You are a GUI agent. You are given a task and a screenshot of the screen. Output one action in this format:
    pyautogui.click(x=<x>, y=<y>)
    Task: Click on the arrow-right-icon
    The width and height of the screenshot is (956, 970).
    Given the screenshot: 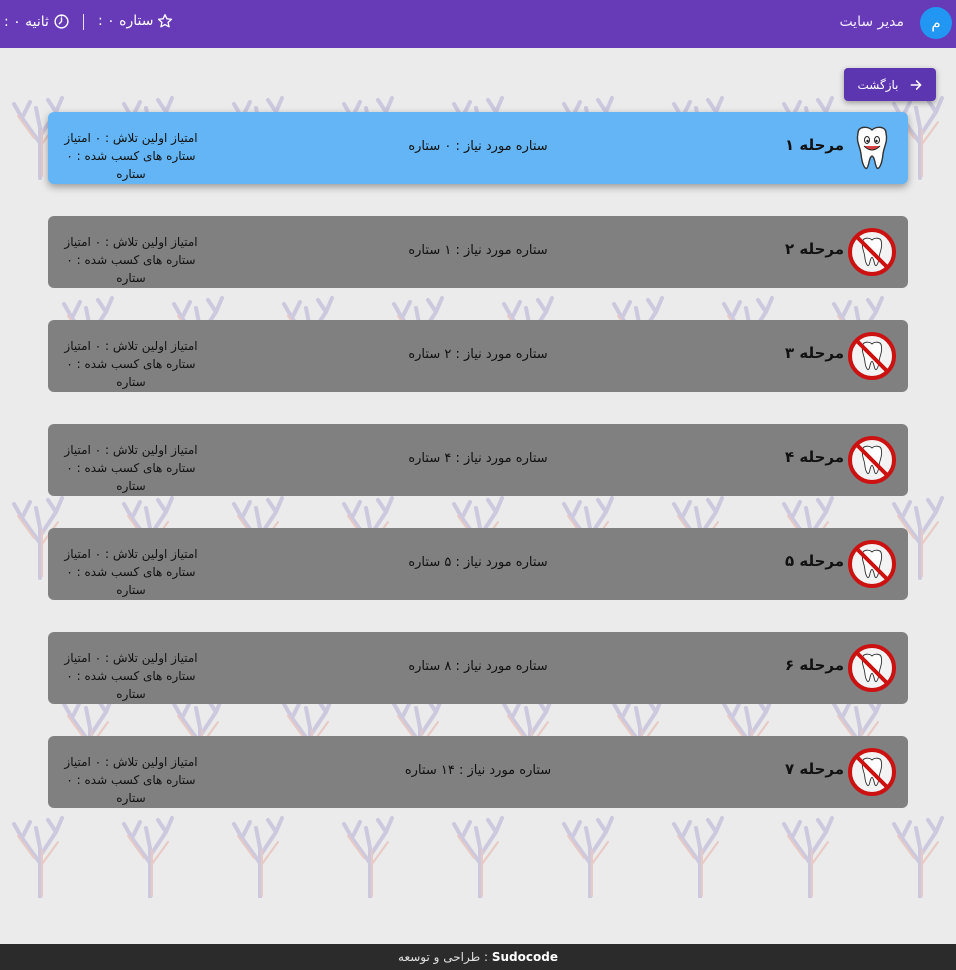 What is the action you would take?
    pyautogui.click(x=915, y=84)
    